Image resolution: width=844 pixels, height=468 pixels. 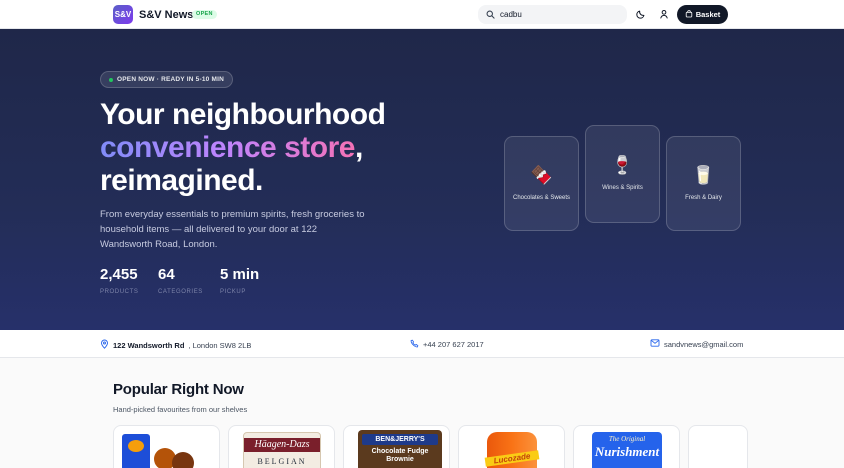 What do you see at coordinates (240, 274) in the screenshot?
I see `stat-value: 5 min` at bounding box center [240, 274].